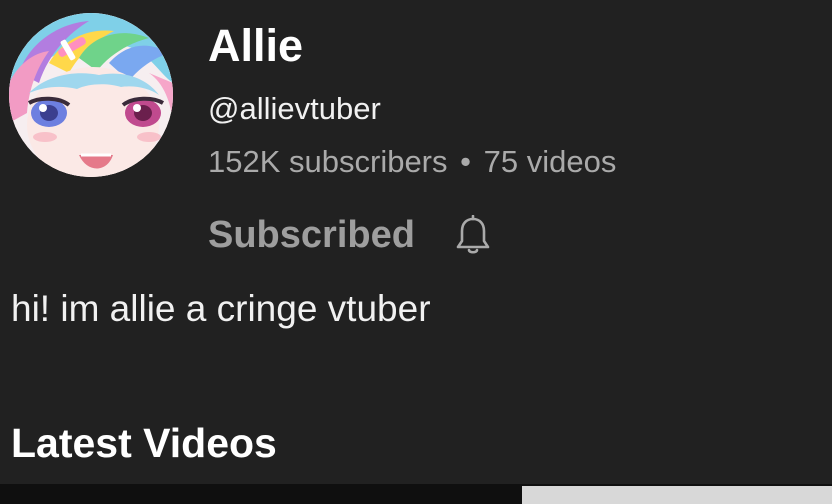 This screenshot has width=832, height=504. I want to click on subscribed-button: Subscribed, so click(350, 235).